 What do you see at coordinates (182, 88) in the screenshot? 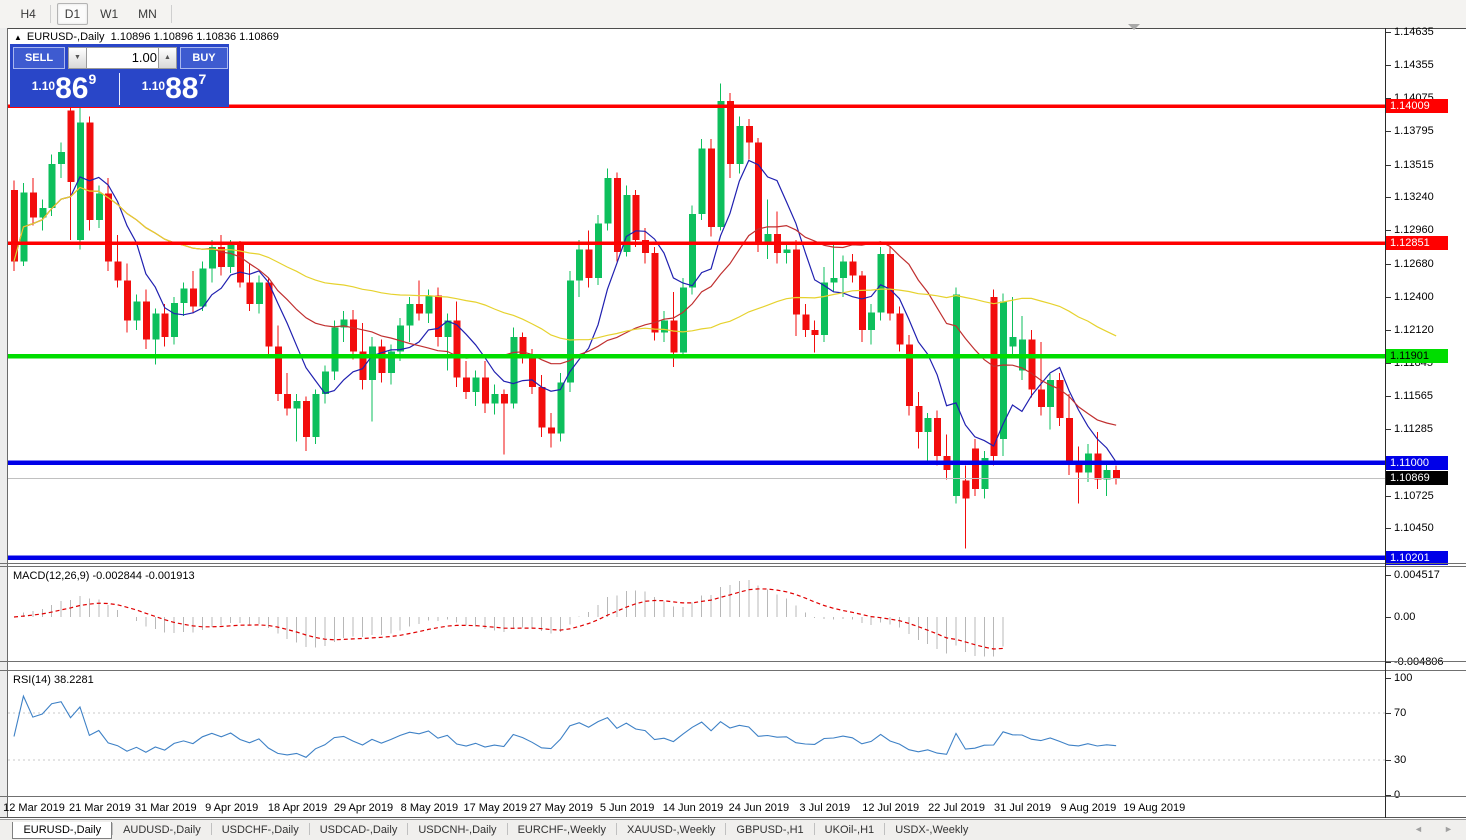
I see `buy-price-big: 88` at bounding box center [182, 88].